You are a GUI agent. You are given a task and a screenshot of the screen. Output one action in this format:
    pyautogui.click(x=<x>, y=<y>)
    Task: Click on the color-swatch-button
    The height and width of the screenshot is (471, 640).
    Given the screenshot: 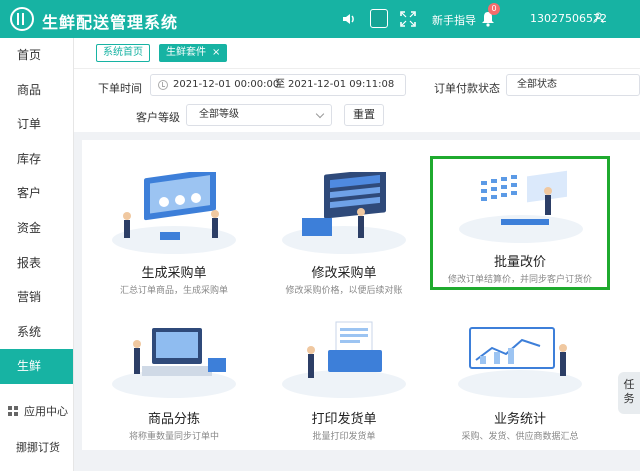 What is the action you would take?
    pyautogui.click(x=379, y=18)
    